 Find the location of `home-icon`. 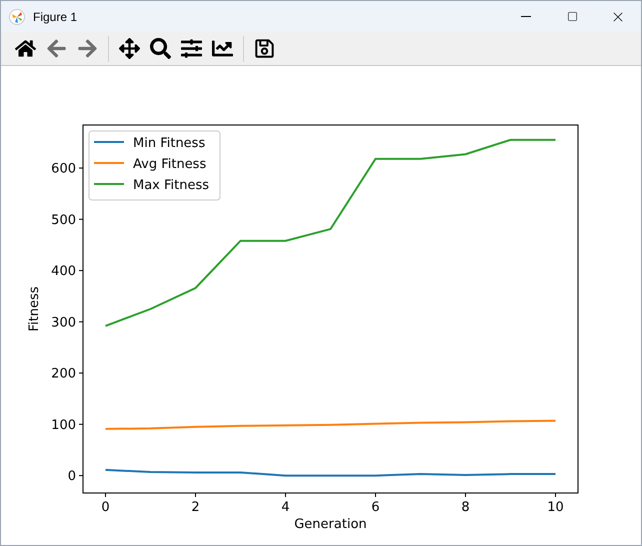

home-icon is located at coordinates (25, 48).